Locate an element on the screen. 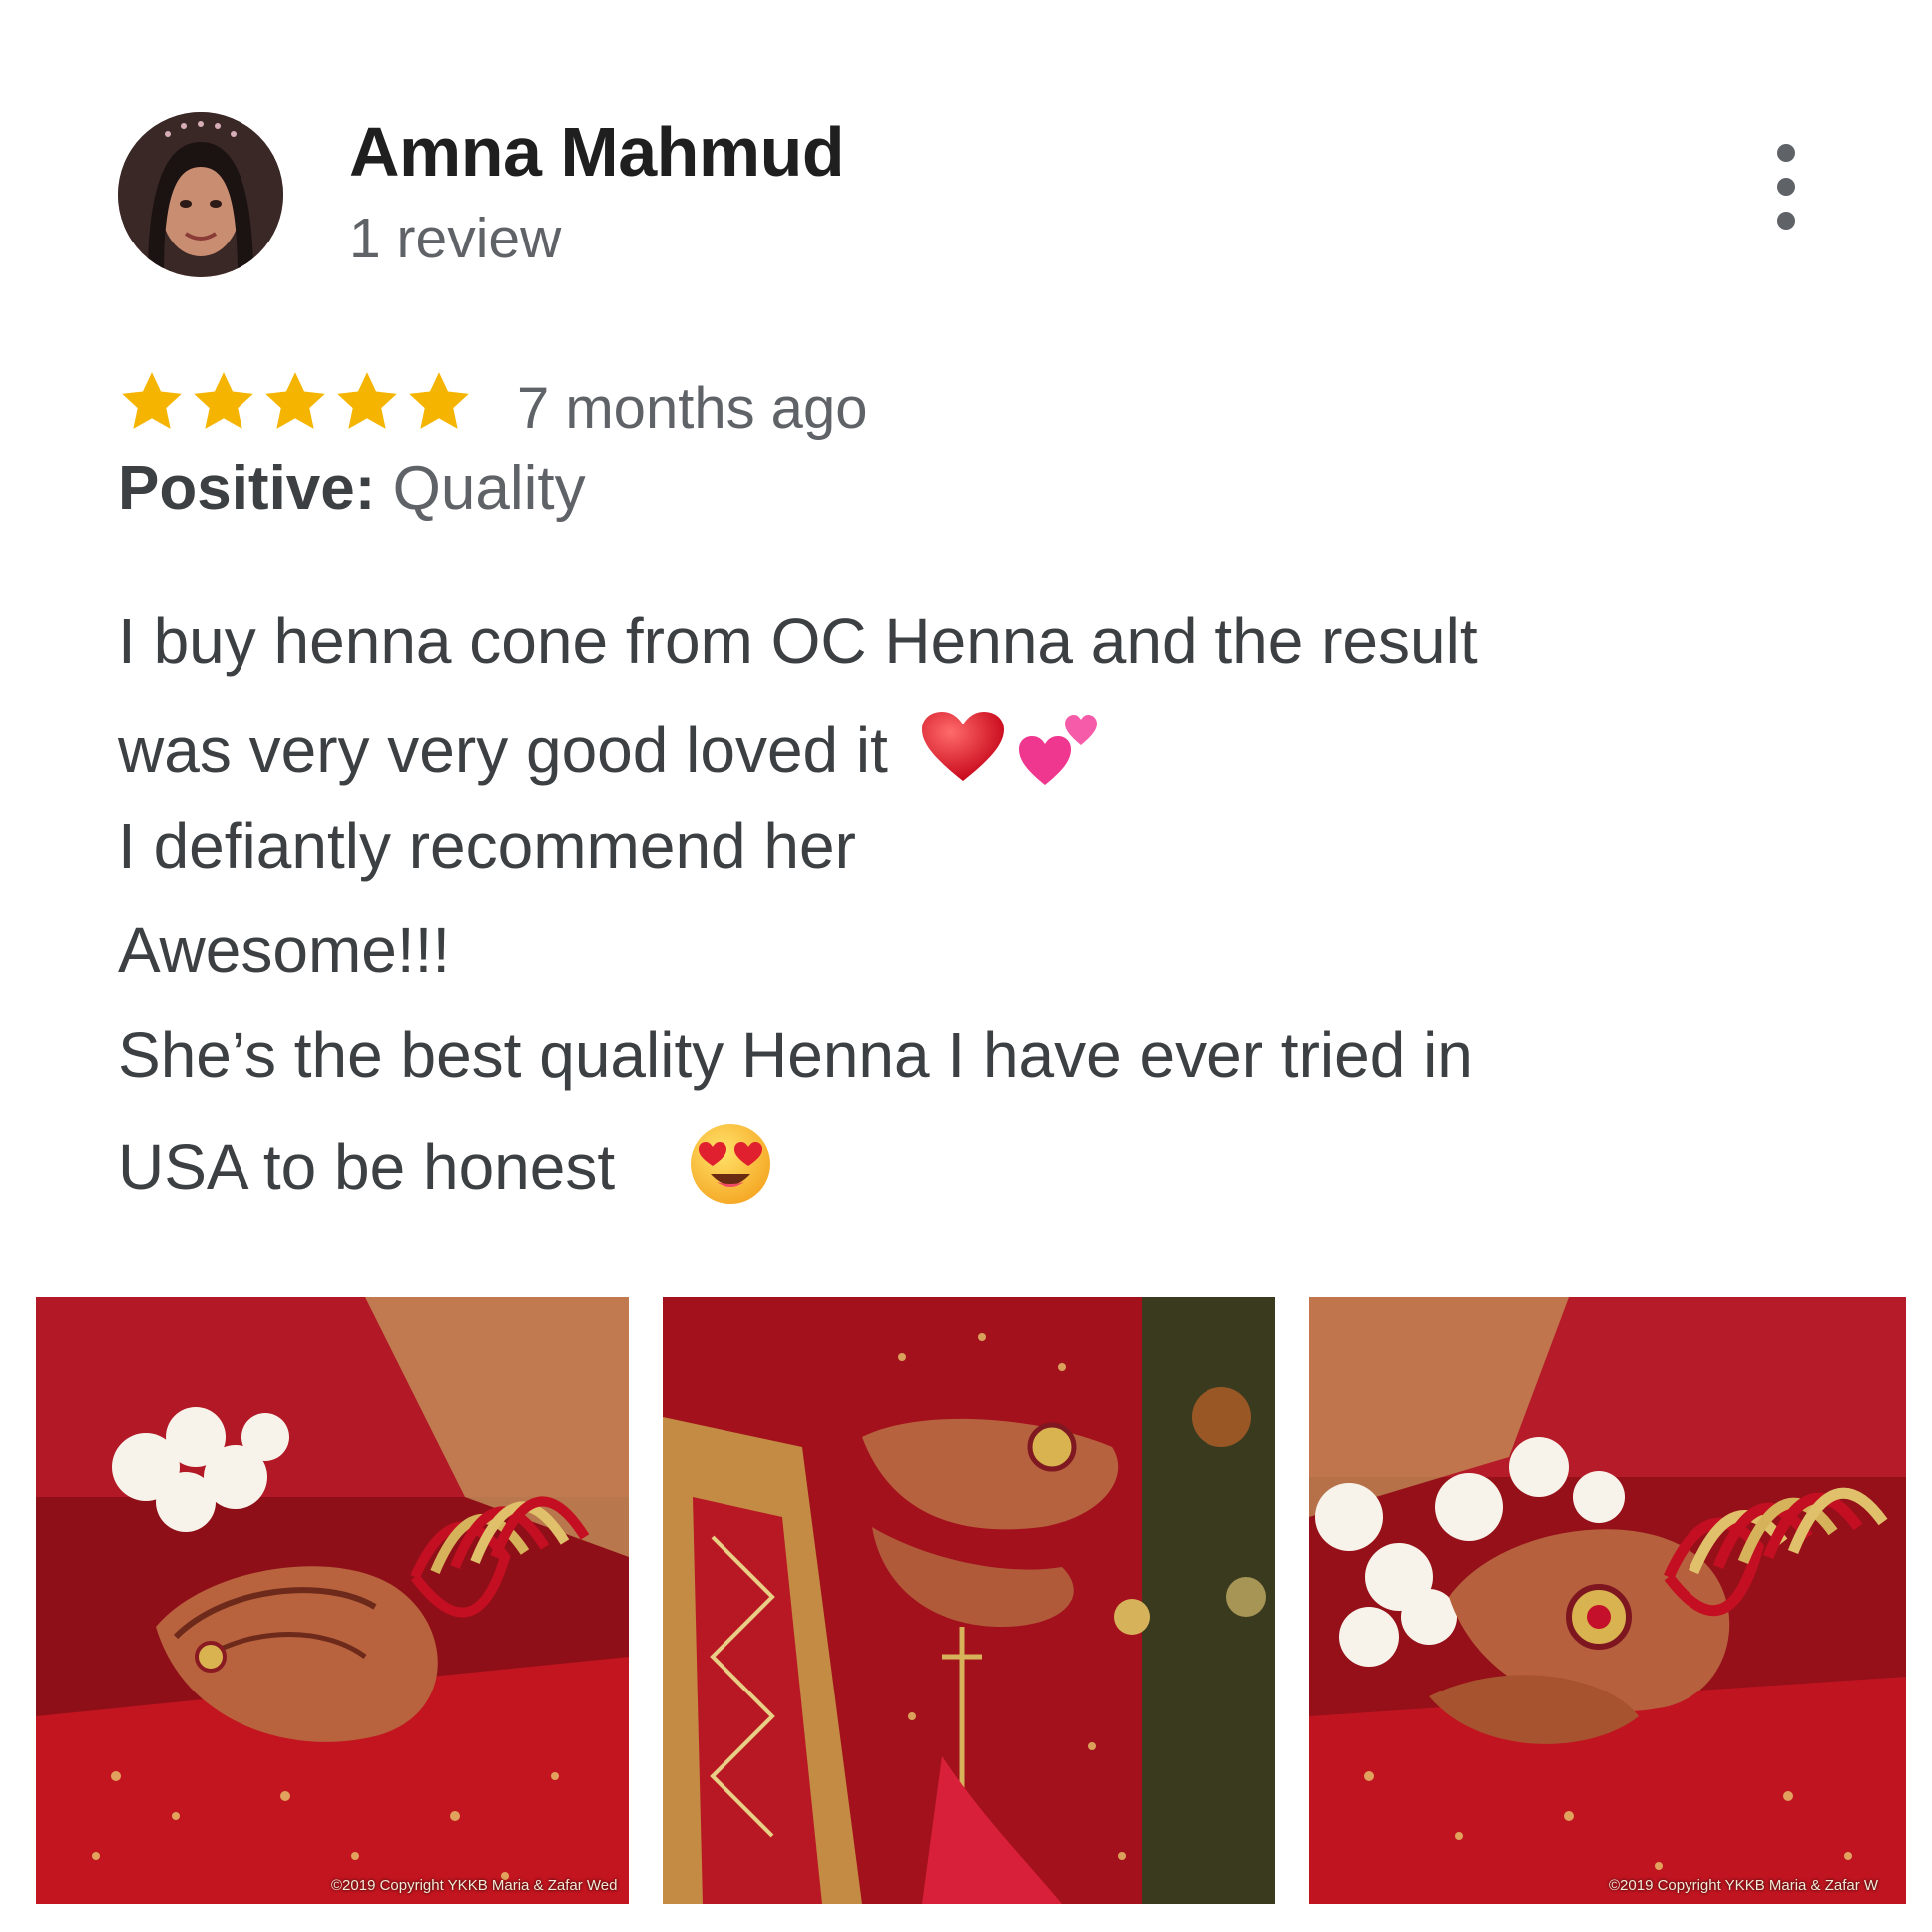 The height and width of the screenshot is (1932, 1932). photo-caption: ©2019 Copyright YKKB Maria & Zafar W is located at coordinates (1744, 1885).